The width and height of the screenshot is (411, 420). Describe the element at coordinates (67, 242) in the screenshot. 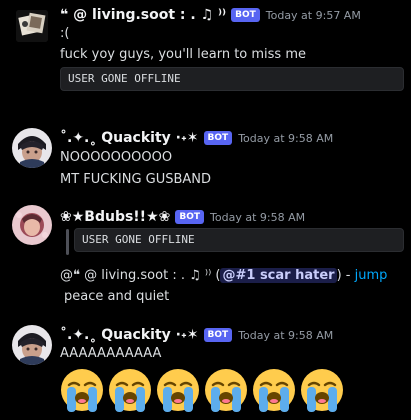

I see `quote-bar` at that location.